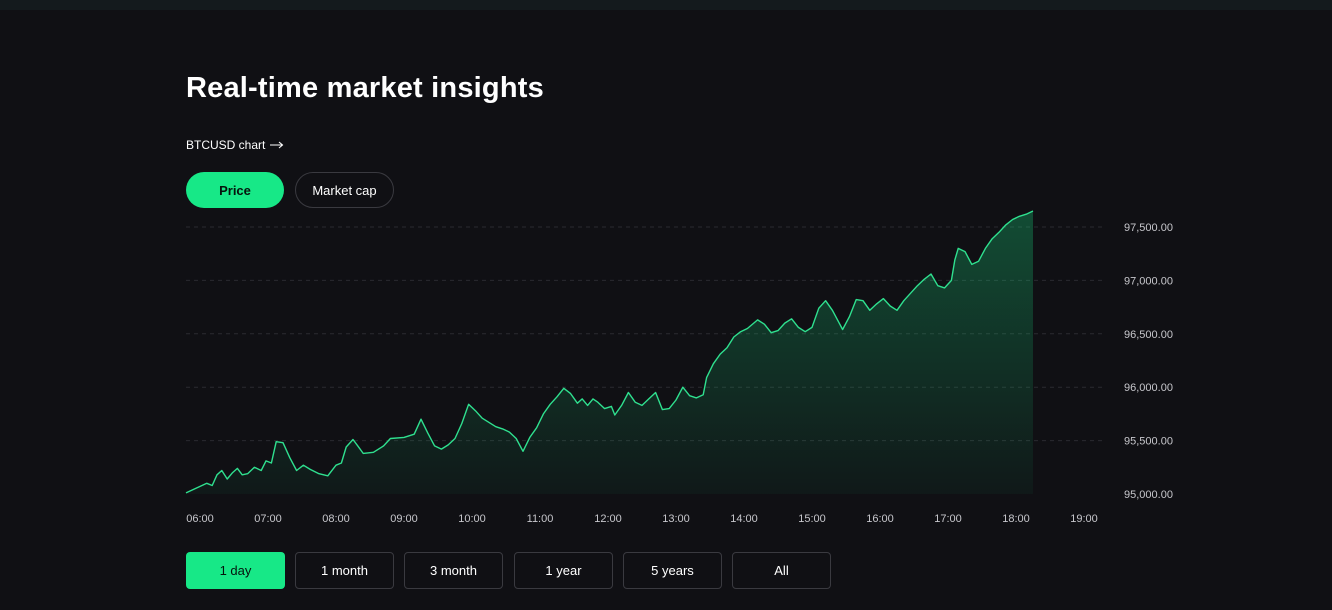 The height and width of the screenshot is (610, 1332). What do you see at coordinates (200, 519) in the screenshot?
I see `x-tick-label: 06:00` at bounding box center [200, 519].